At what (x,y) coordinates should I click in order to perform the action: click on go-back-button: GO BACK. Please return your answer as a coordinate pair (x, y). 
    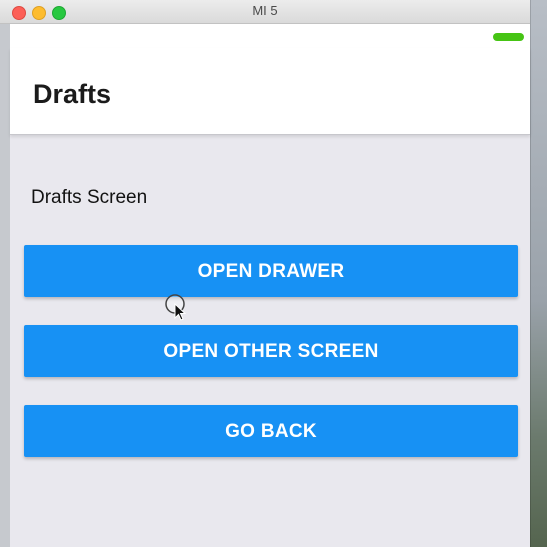
    Looking at the image, I should click on (271, 431).